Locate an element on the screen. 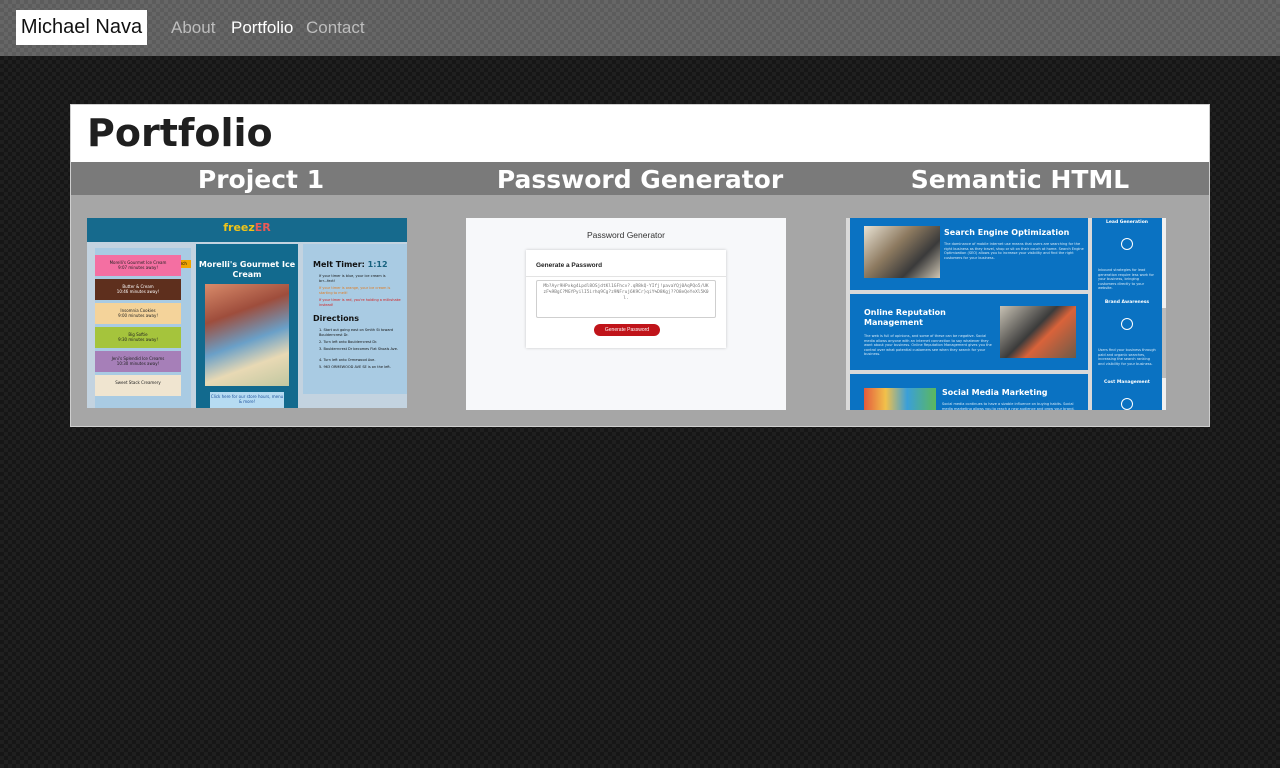 The width and height of the screenshot is (1280, 768). preview-store-eta: 9:30 minutes away! is located at coordinates (138, 339).